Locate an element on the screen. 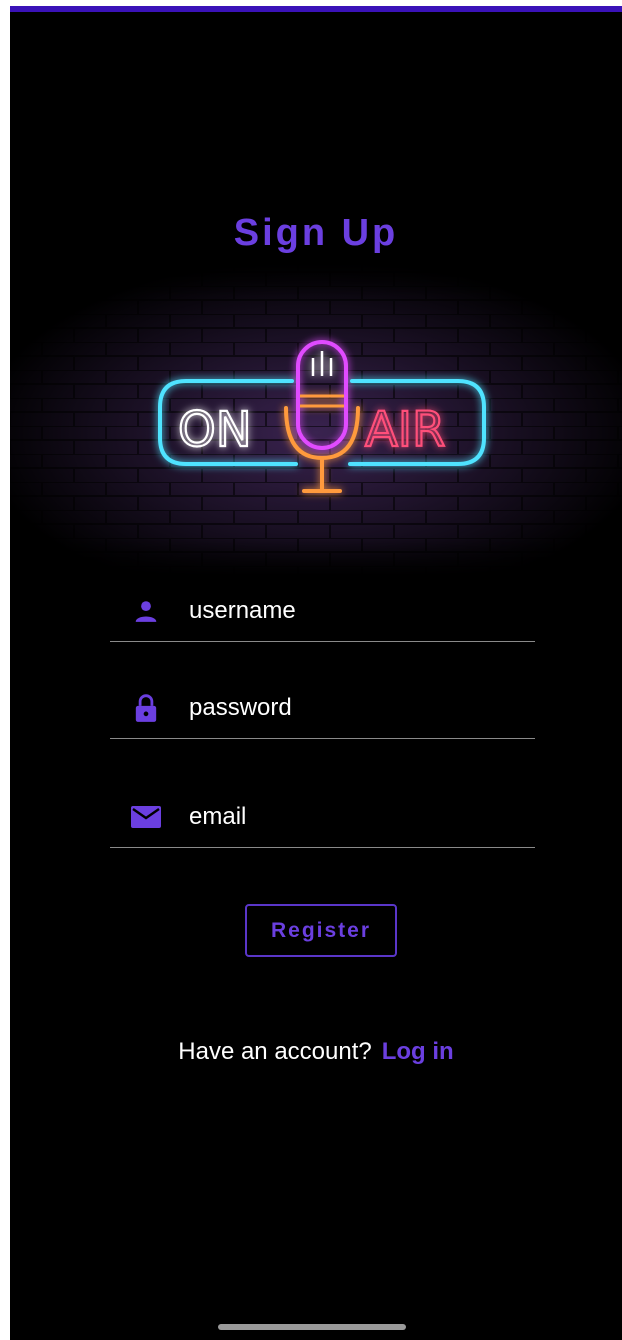  login-row: Have an account? Log in is located at coordinates (316, 1052).